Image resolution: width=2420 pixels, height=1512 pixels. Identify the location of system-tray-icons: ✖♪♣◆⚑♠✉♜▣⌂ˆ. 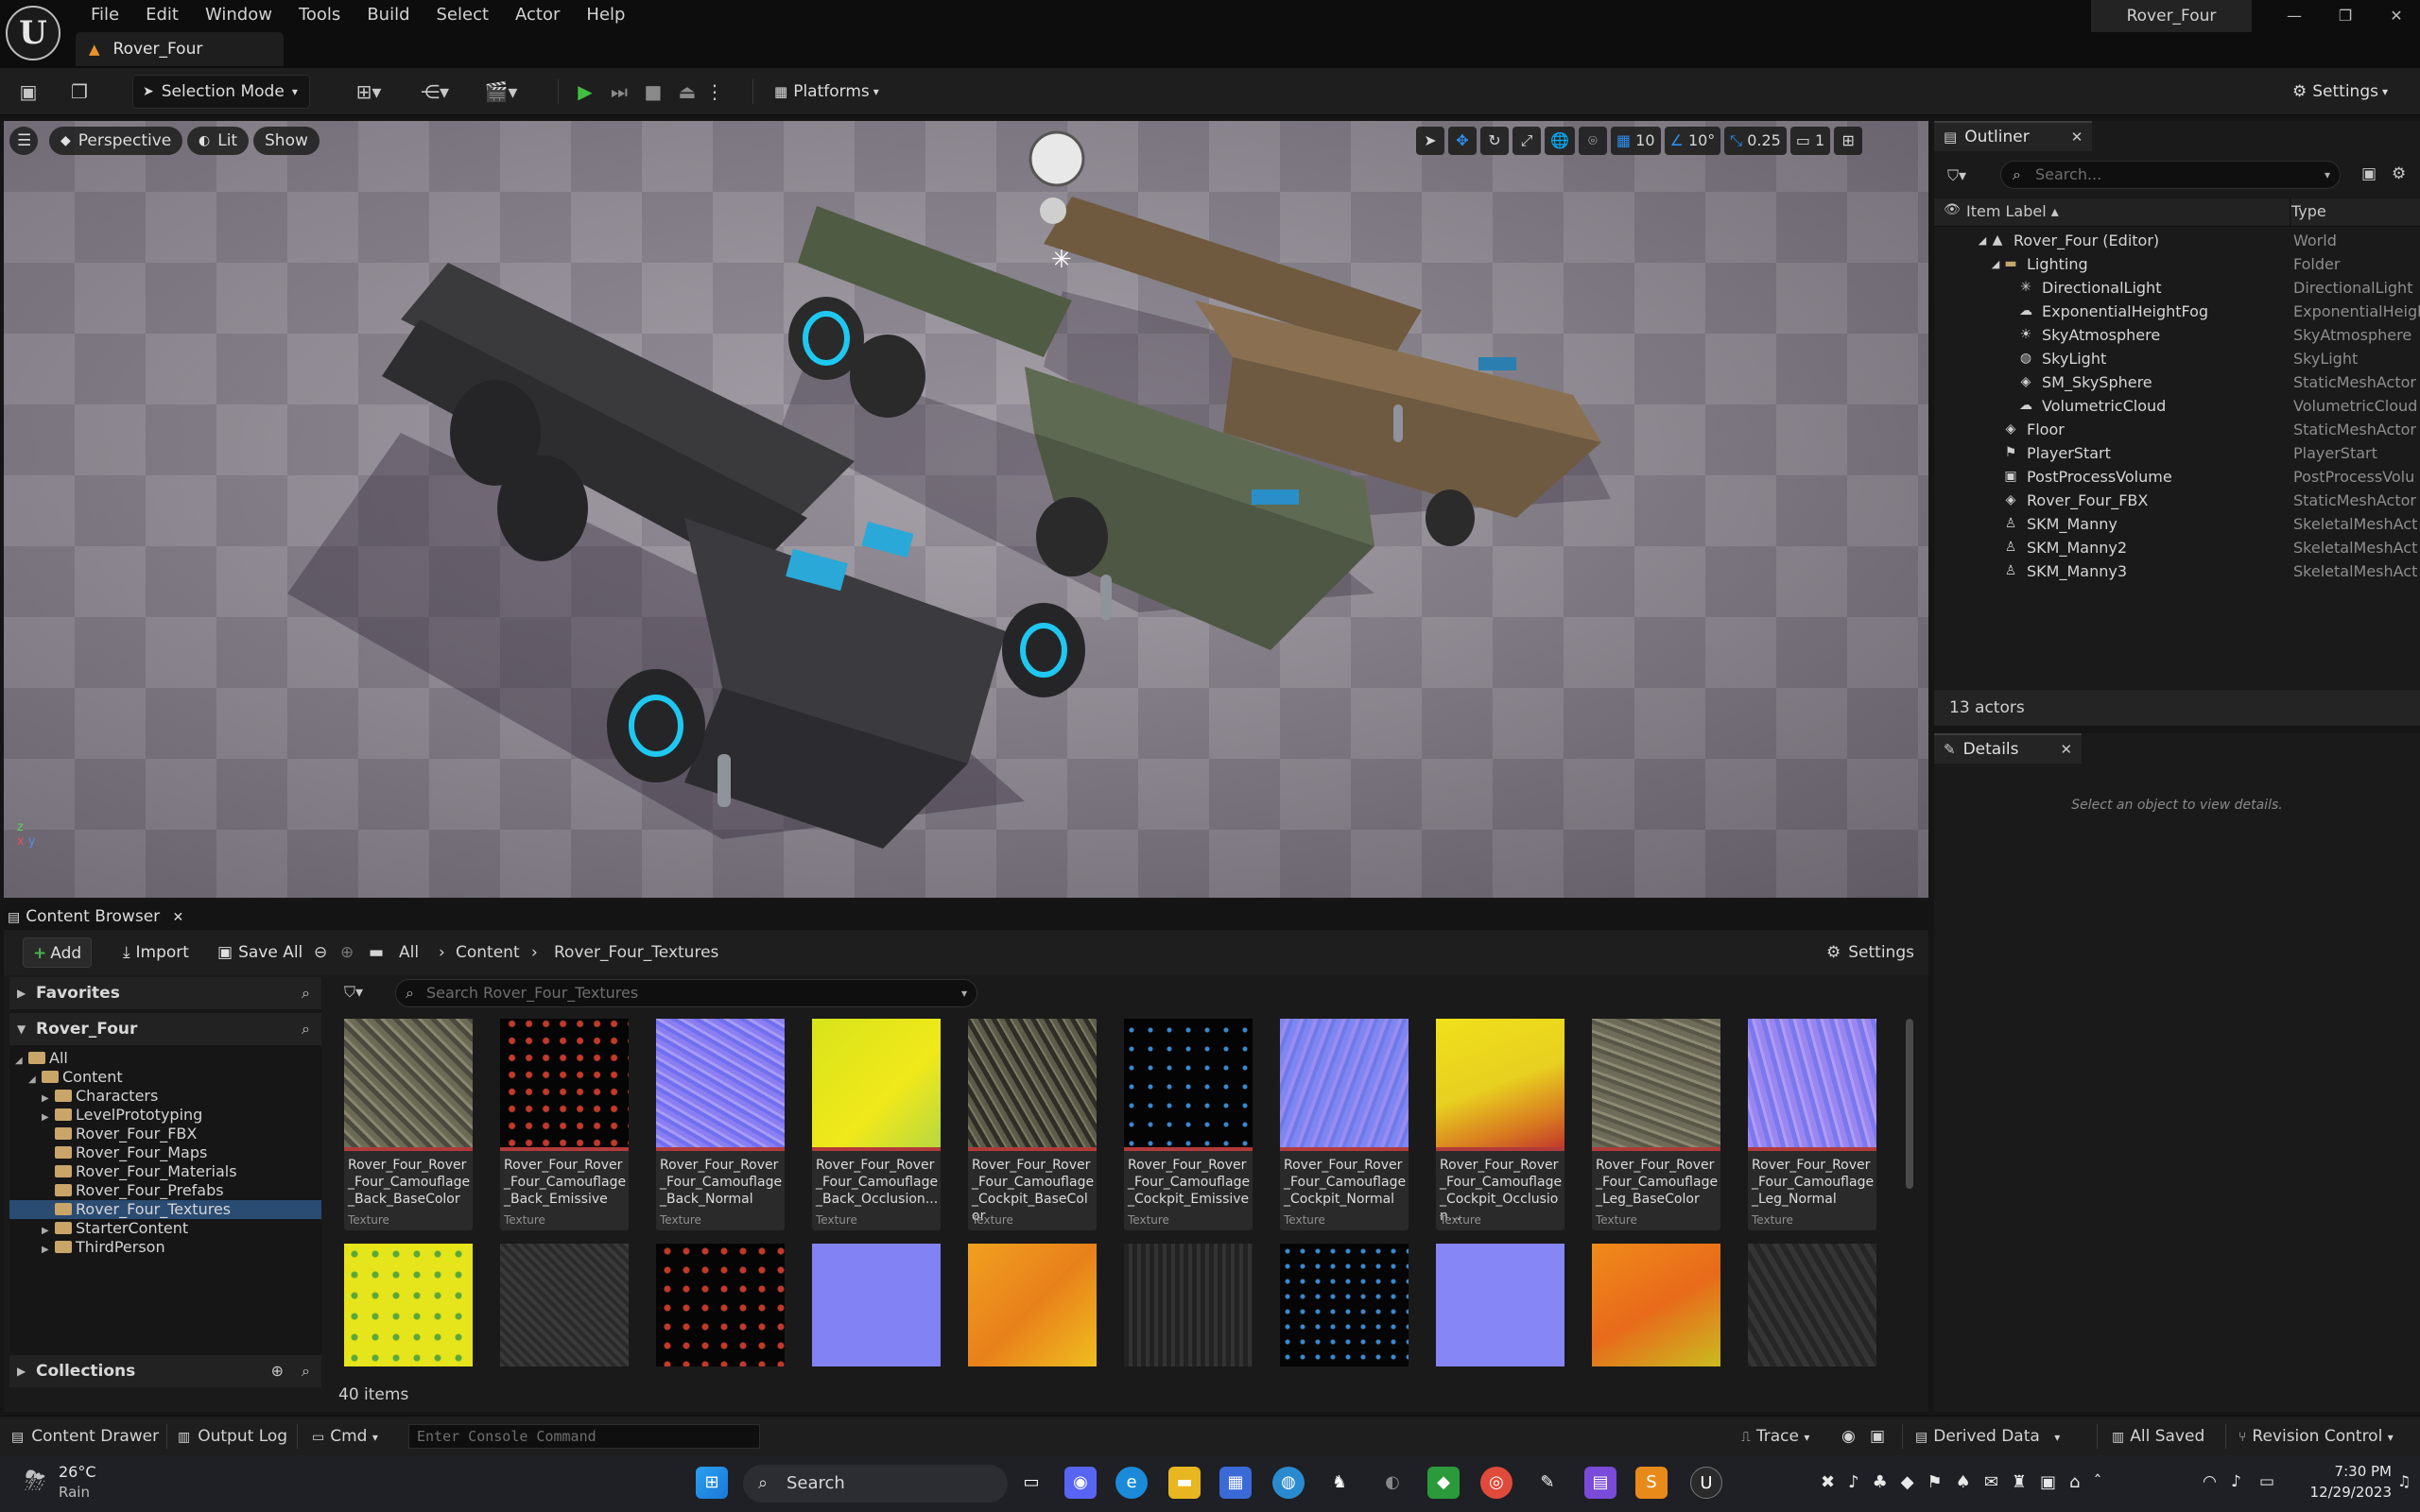
(1968, 1482).